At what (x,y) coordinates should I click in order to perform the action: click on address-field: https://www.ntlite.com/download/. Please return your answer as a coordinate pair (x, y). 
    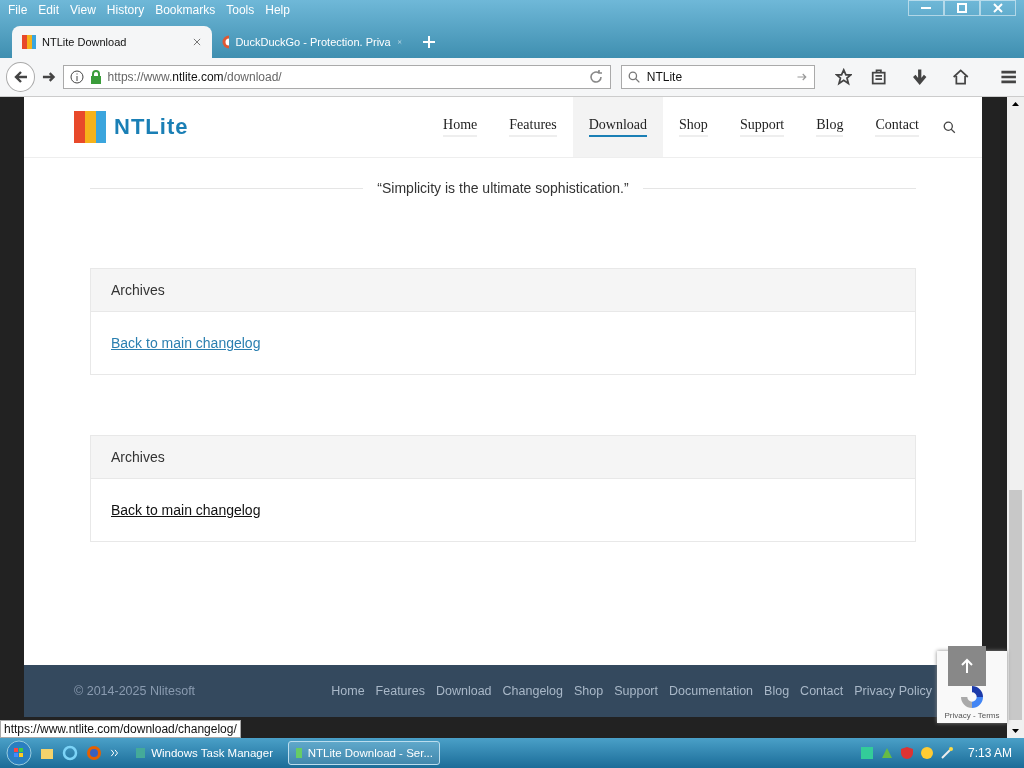
    Looking at the image, I should click on (336, 77).